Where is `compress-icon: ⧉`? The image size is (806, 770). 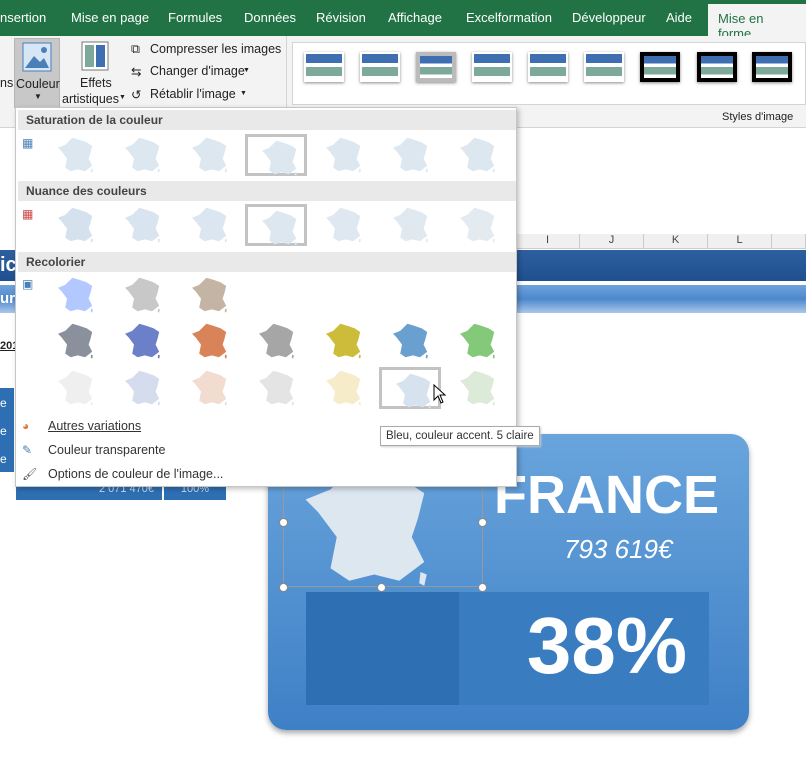 compress-icon: ⧉ is located at coordinates (135, 49).